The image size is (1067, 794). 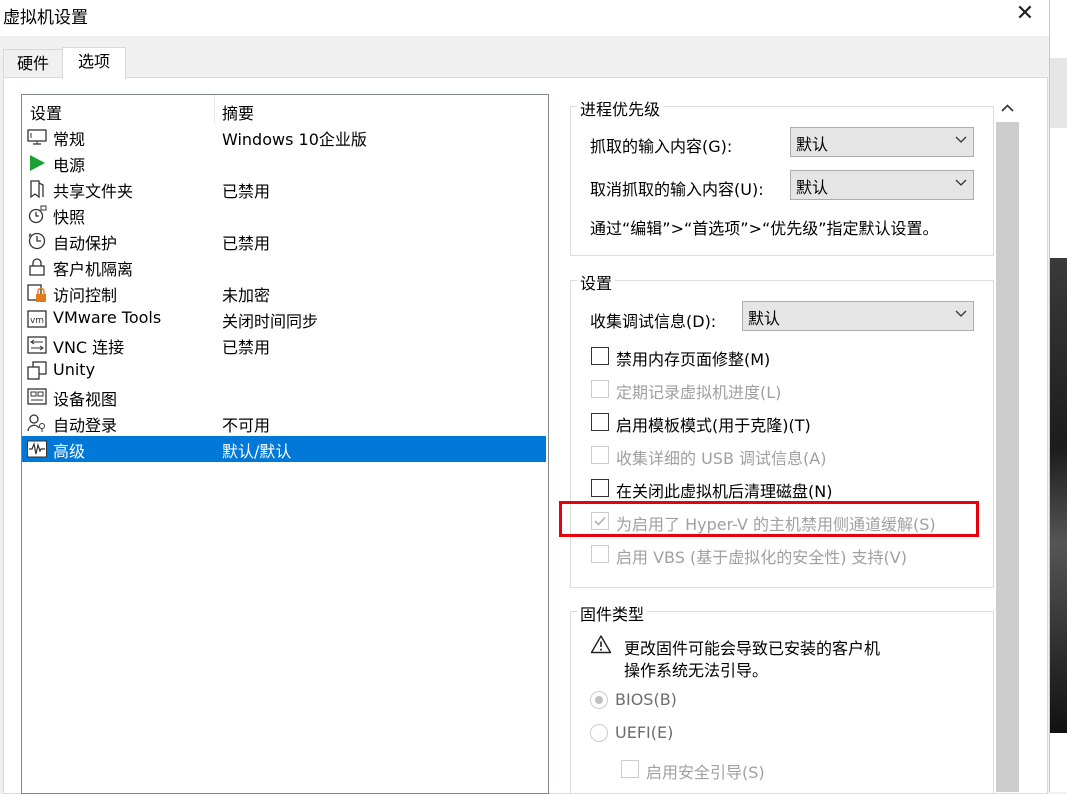 I want to click on window-title: 虚拟机设置, so click(x=45, y=18).